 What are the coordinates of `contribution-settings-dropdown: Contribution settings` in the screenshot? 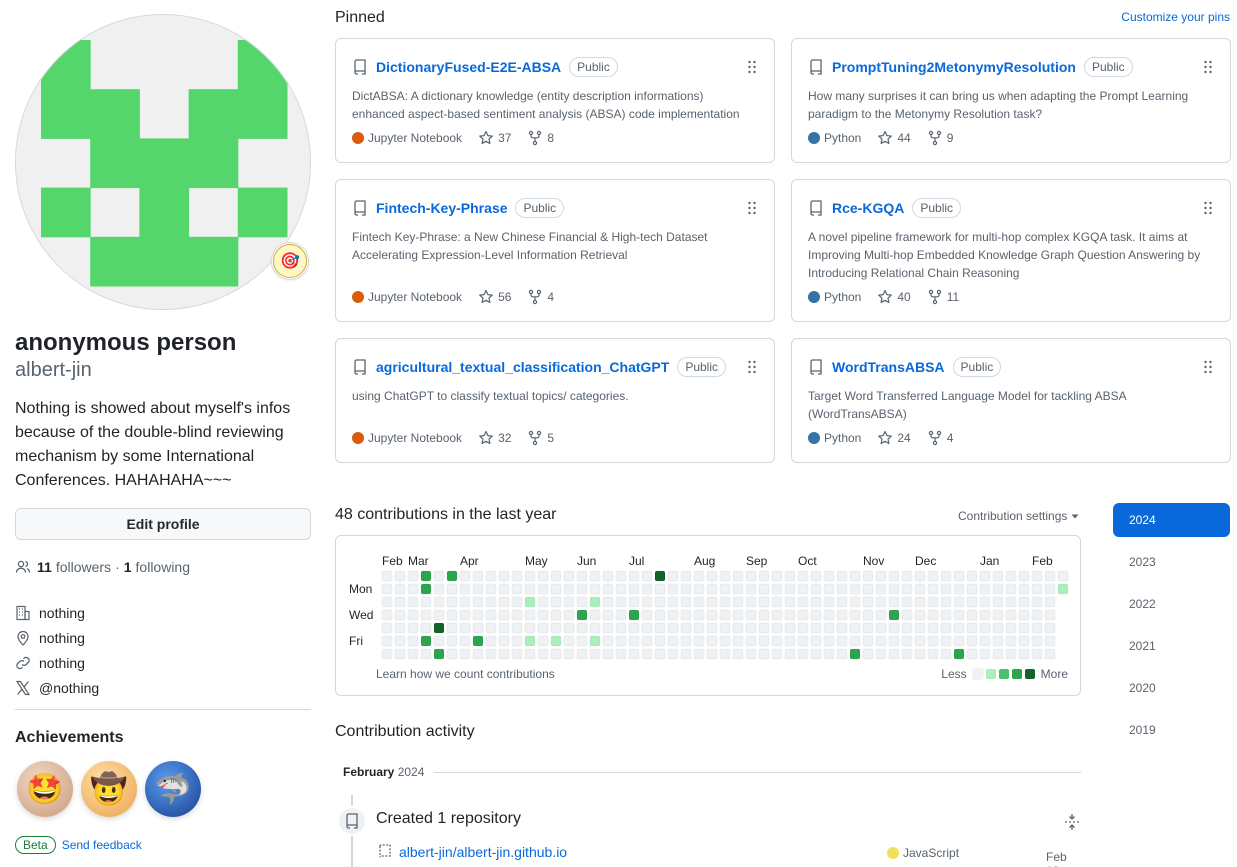 It's located at (1018, 516).